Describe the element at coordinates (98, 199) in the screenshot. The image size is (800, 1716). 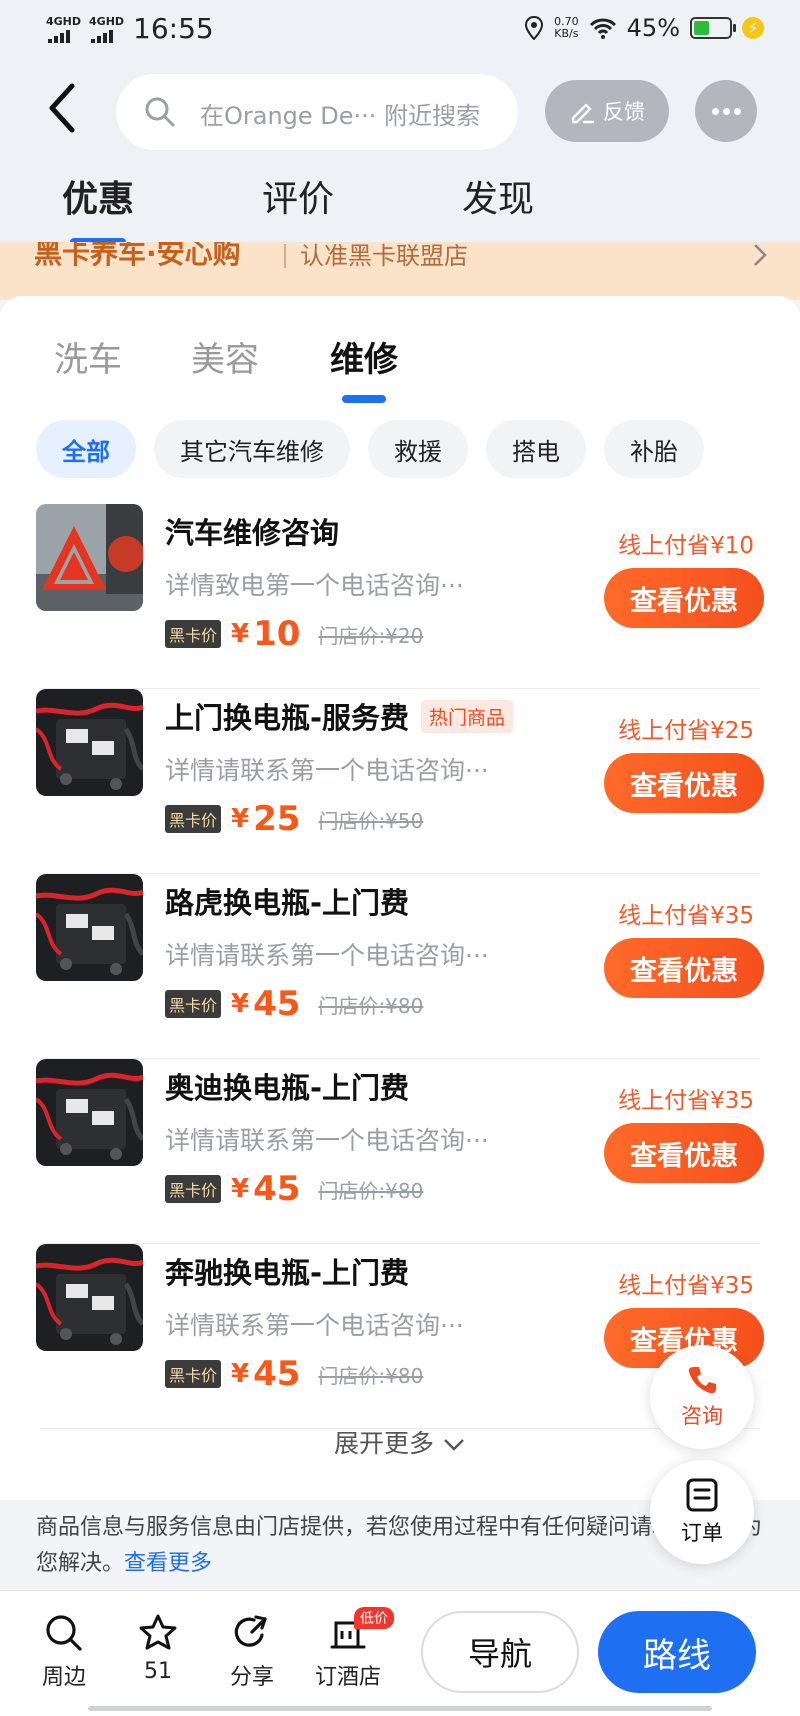
I see `tab-offers-label: 优惠` at that location.